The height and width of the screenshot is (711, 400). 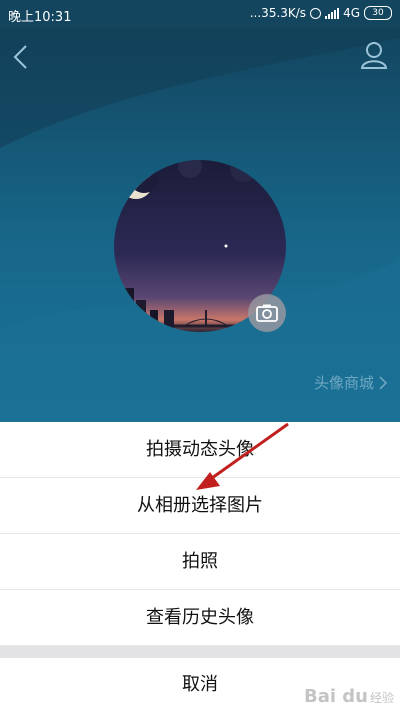 I want to click on view-history-avatars-option: 查看历史头像, so click(x=200, y=617).